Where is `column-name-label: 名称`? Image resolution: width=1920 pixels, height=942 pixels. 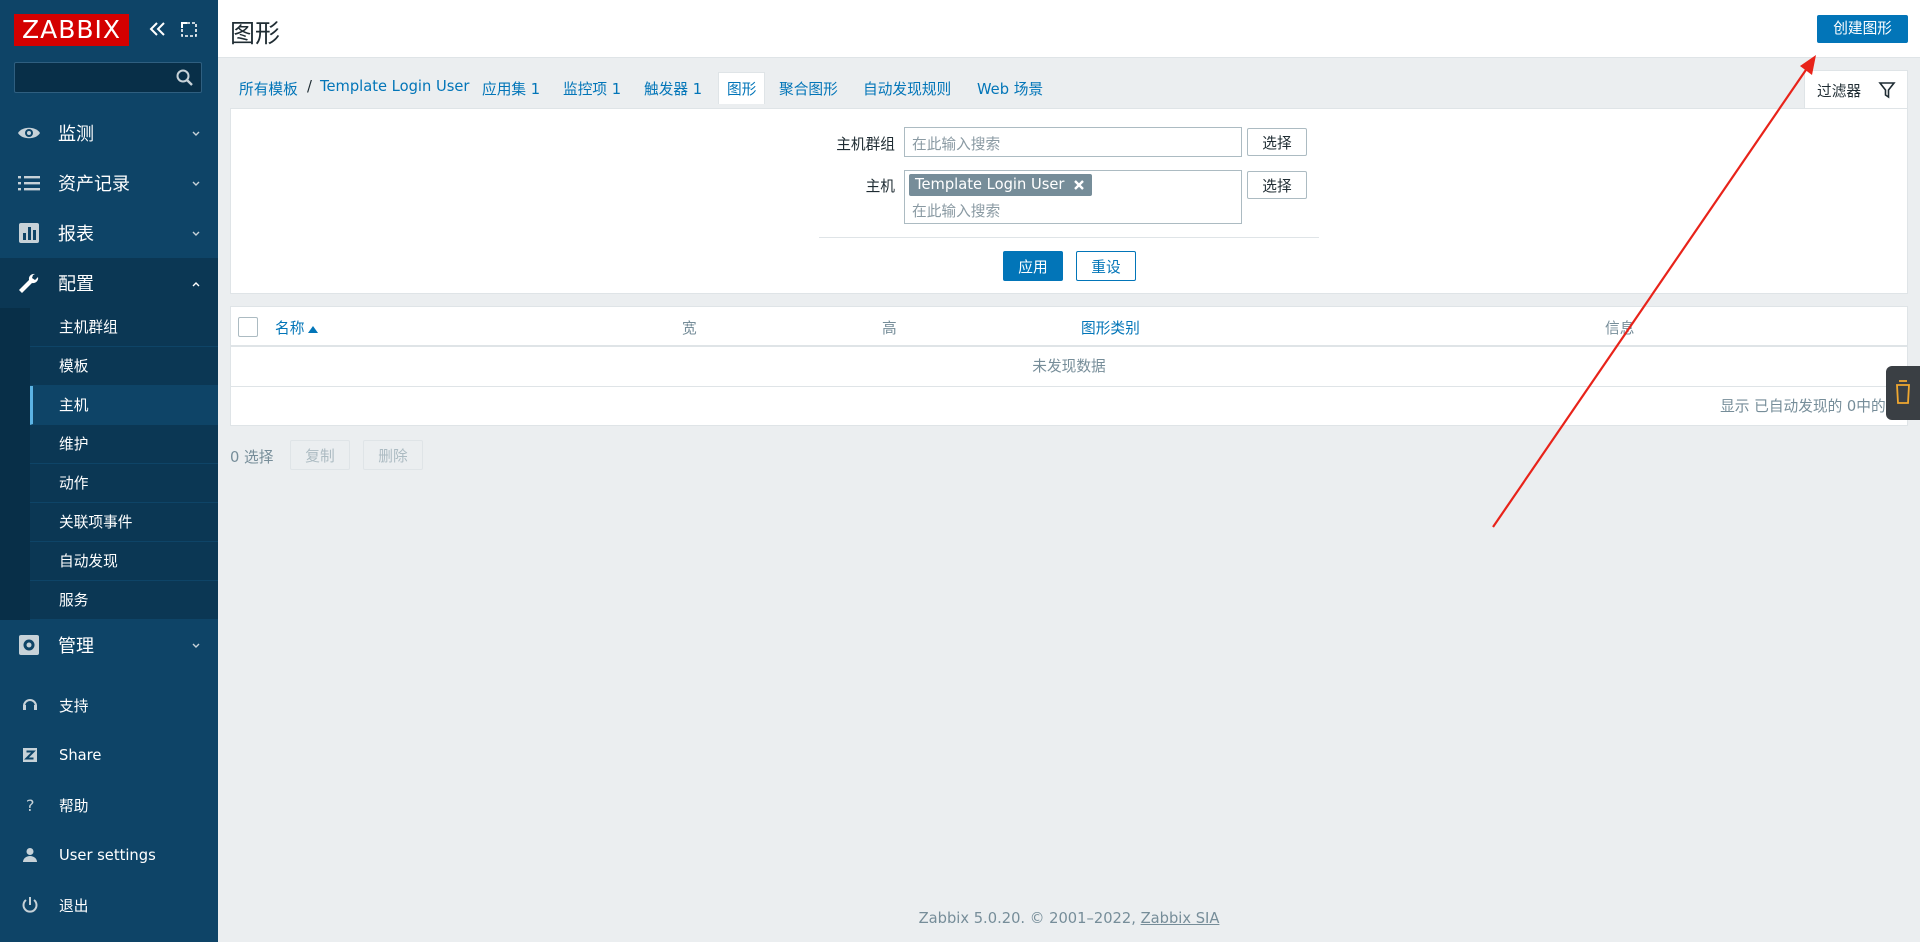 column-name-label: 名称 is located at coordinates (290, 328).